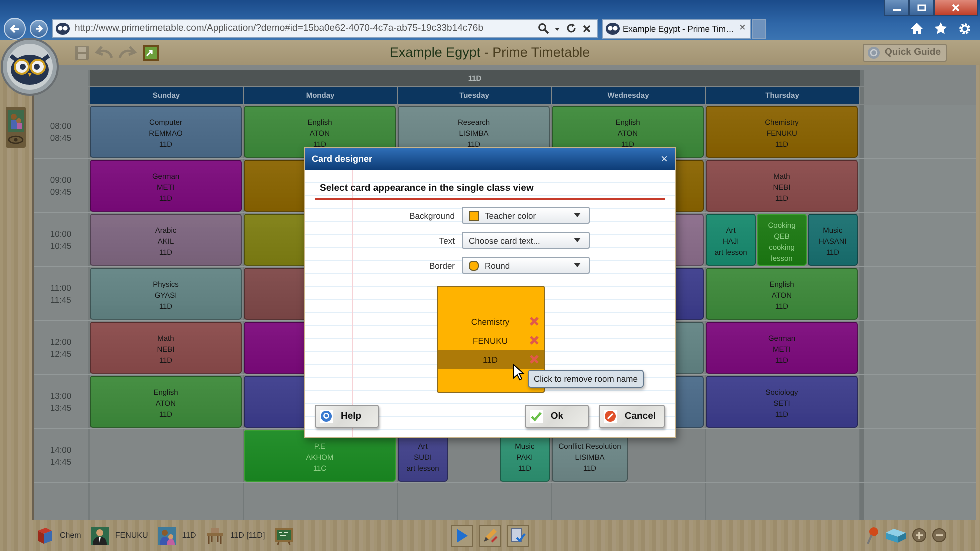 The height and width of the screenshot is (551, 980). Describe the element at coordinates (189, 535) in the screenshot. I see `class-label: 11D` at that location.